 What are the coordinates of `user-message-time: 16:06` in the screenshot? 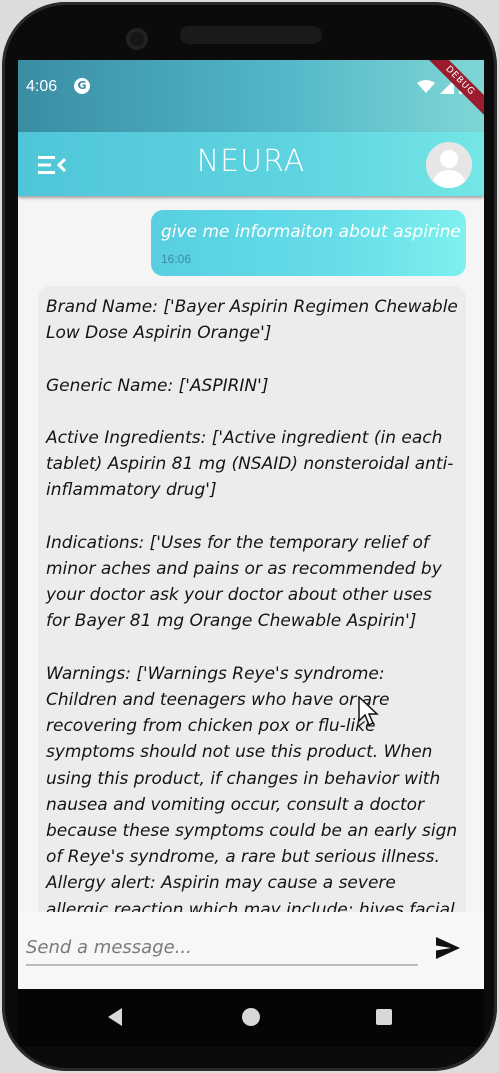 It's located at (176, 259).